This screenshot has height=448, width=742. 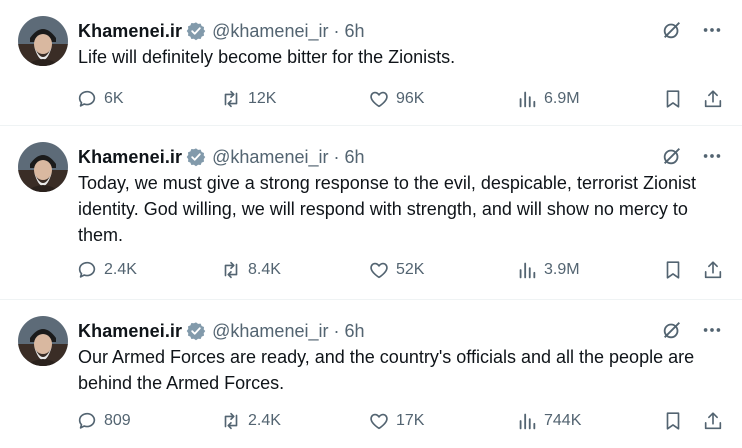 I want to click on views-button: 6.9M, so click(x=548, y=99).